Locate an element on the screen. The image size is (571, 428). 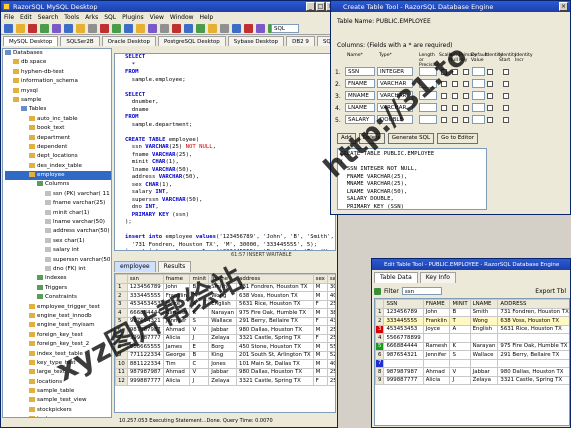
result-cell: T is located at coordinates (199, 296).